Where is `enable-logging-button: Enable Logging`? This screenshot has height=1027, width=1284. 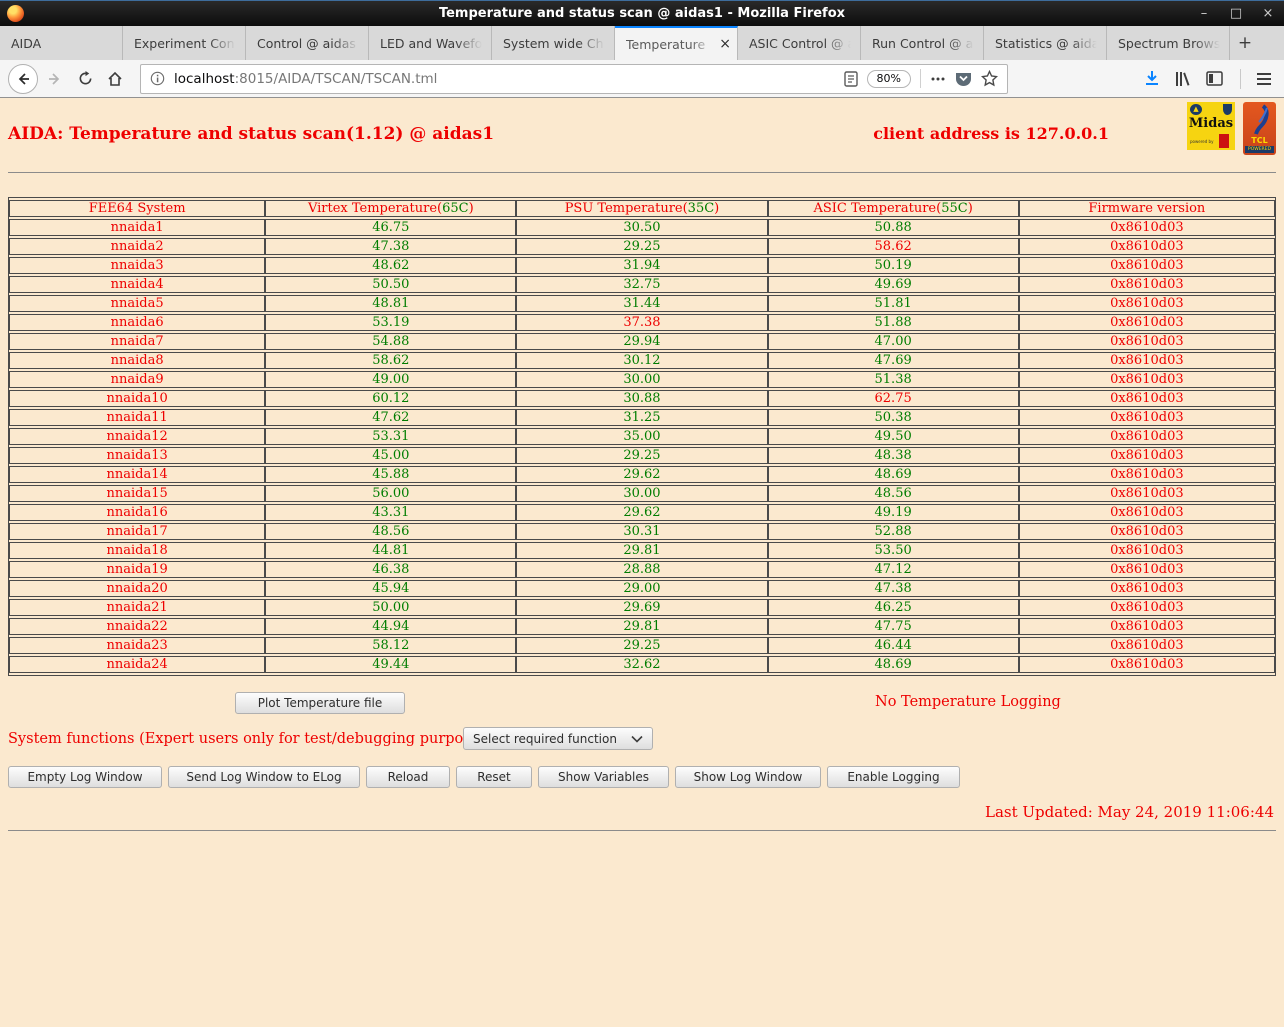 enable-logging-button: Enable Logging is located at coordinates (893, 777).